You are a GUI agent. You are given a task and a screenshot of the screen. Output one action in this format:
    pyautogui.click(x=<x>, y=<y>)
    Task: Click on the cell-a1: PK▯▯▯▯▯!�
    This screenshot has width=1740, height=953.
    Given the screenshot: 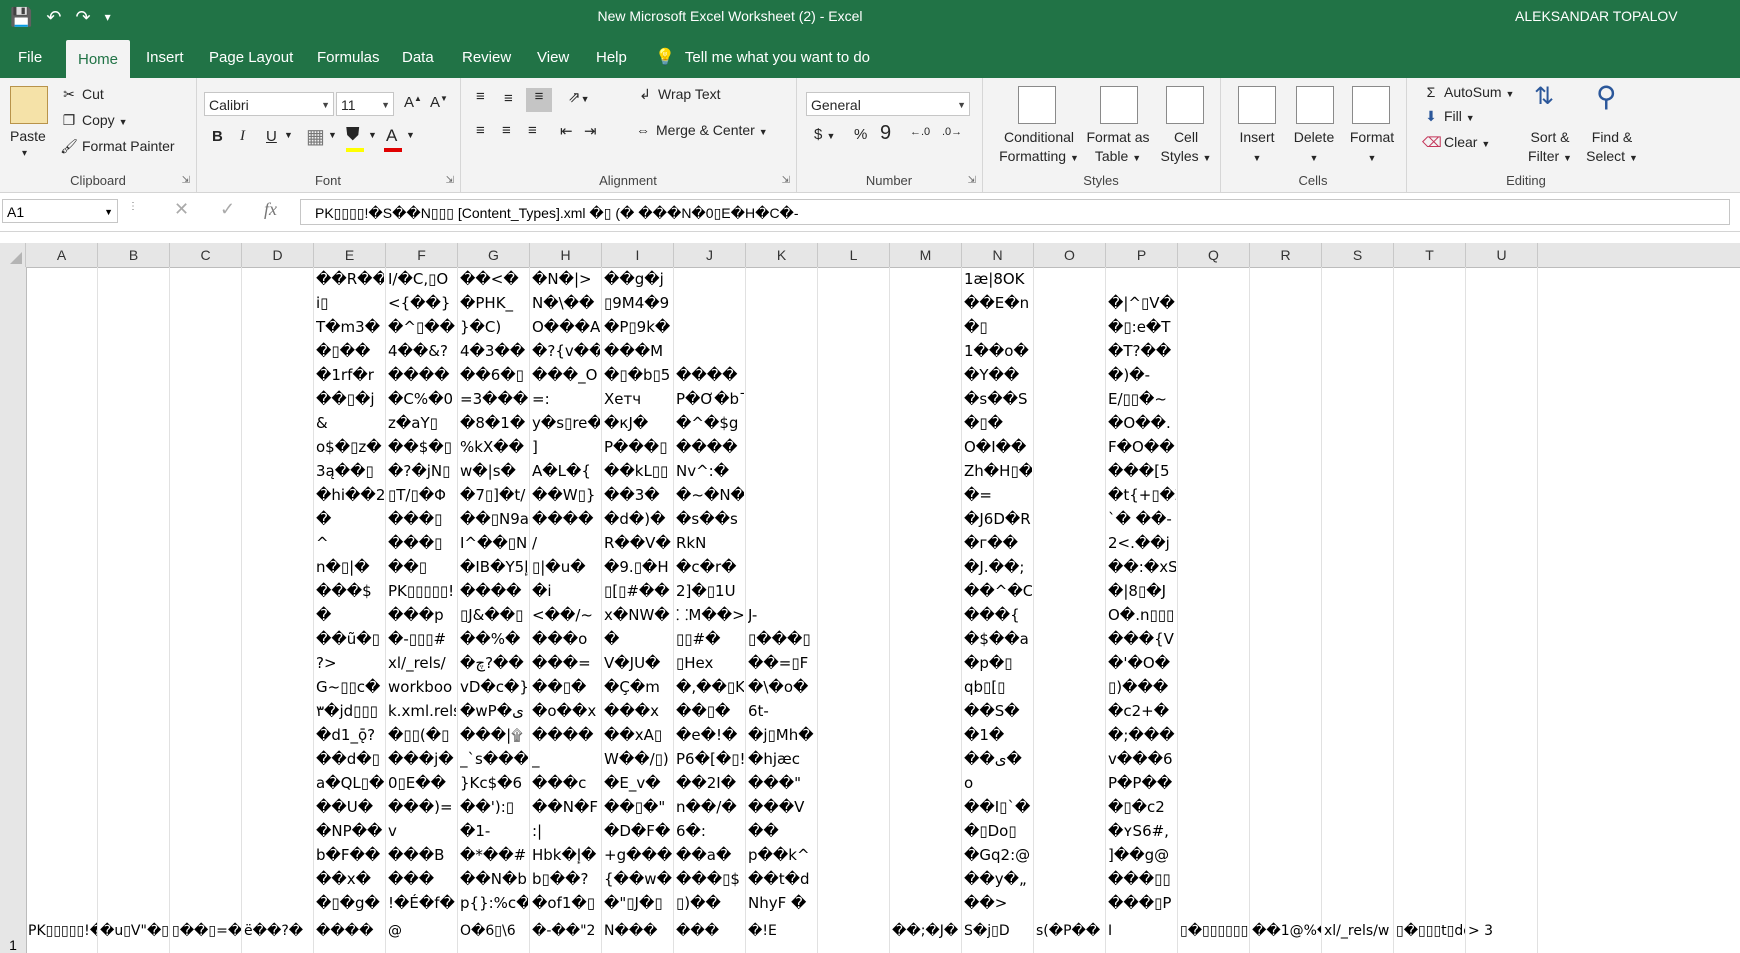 What is the action you would take?
    pyautogui.click(x=62, y=931)
    